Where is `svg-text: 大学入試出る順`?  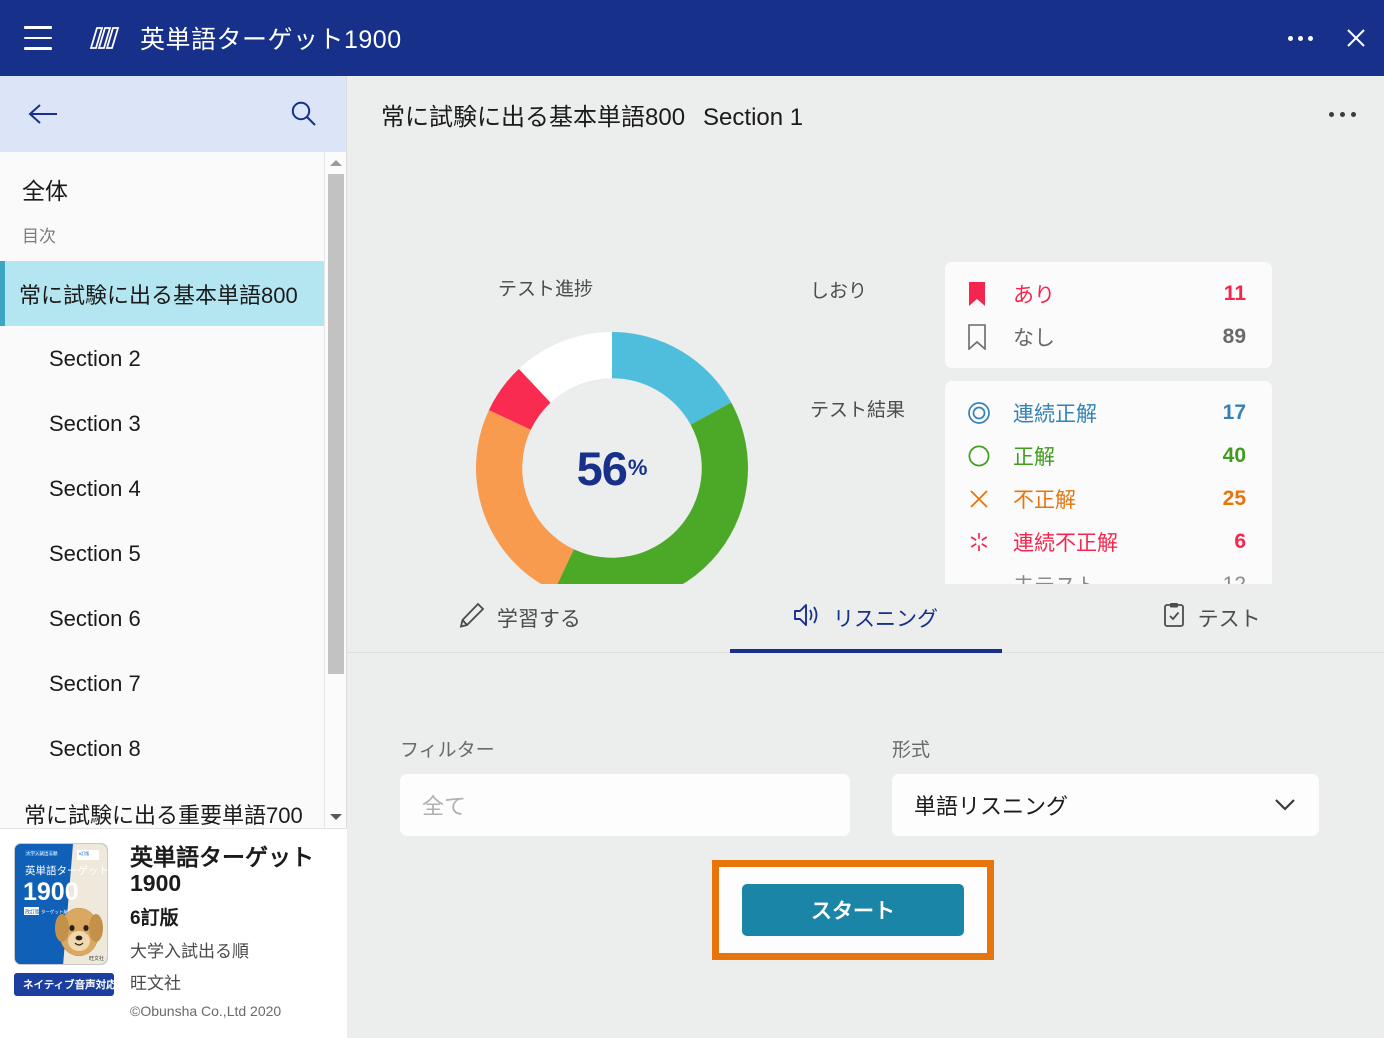 svg-text: 大学入試出る順 is located at coordinates (42, 853).